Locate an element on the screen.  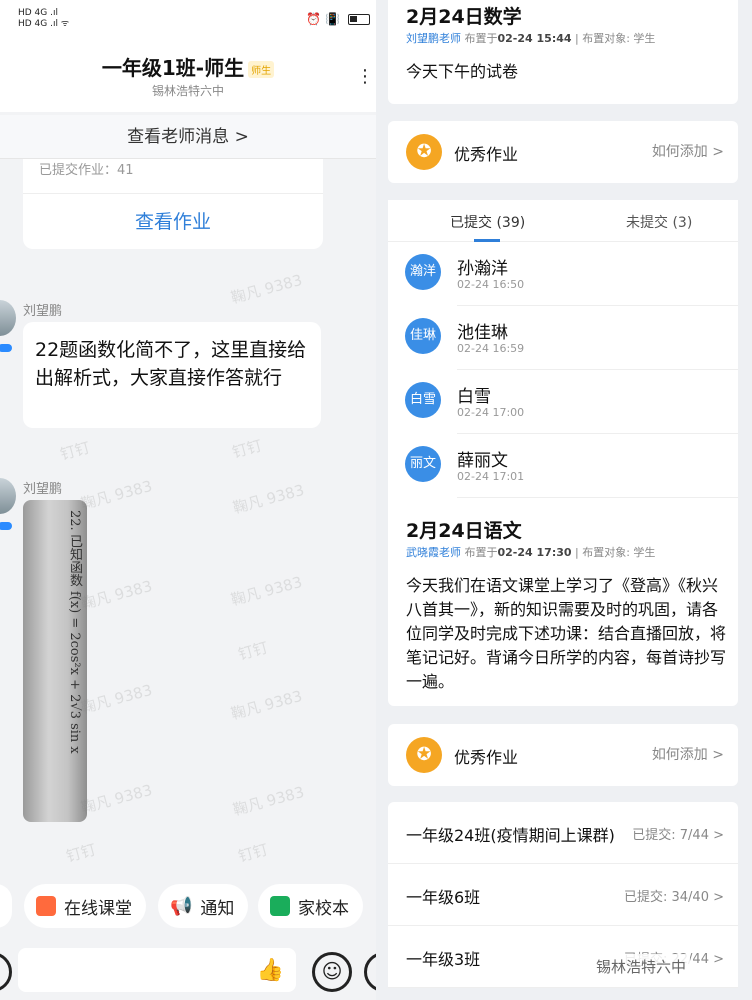
more-icon: ⋮ is located at coordinates (365, 76).